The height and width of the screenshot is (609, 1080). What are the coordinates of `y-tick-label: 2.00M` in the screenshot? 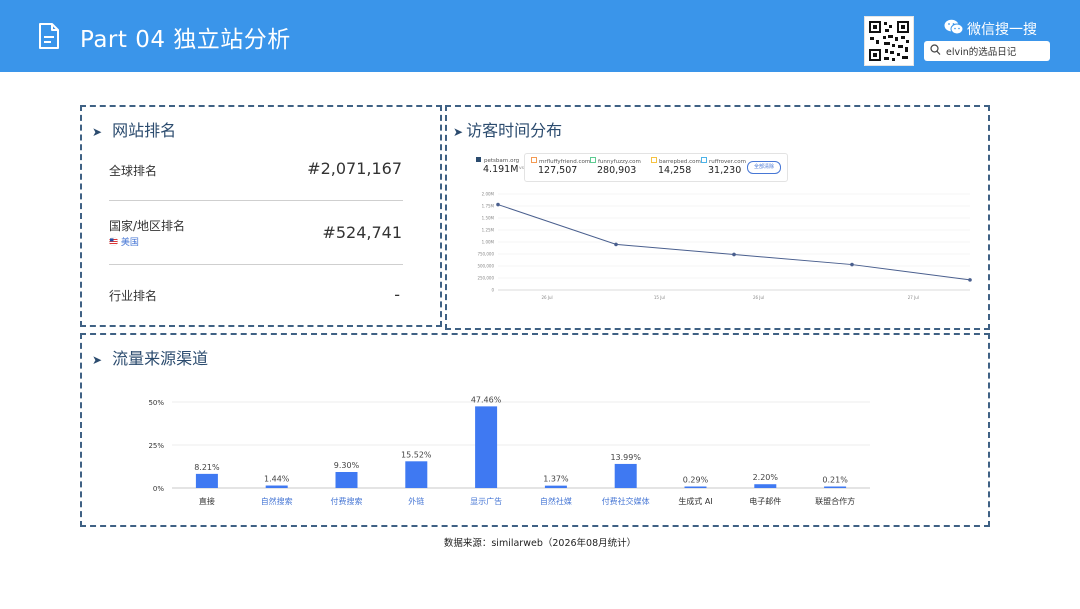 It's located at (488, 194).